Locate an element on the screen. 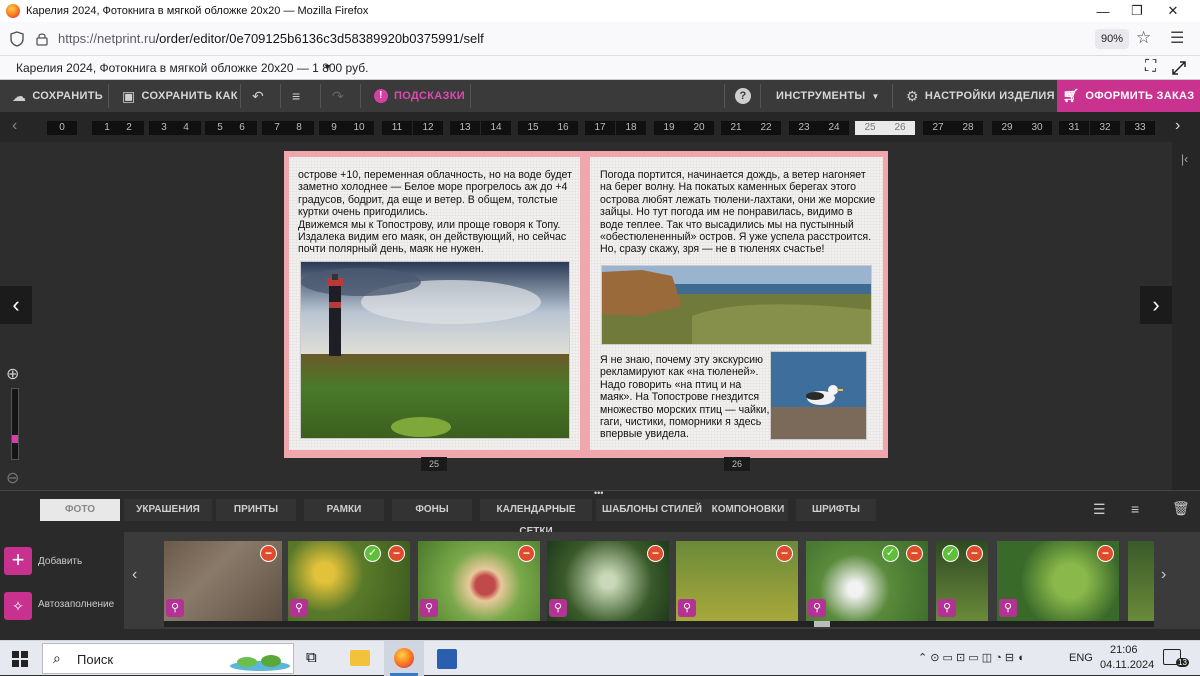 This screenshot has width=1200, height=676. page-thumb-16: 16 is located at coordinates (563, 128).